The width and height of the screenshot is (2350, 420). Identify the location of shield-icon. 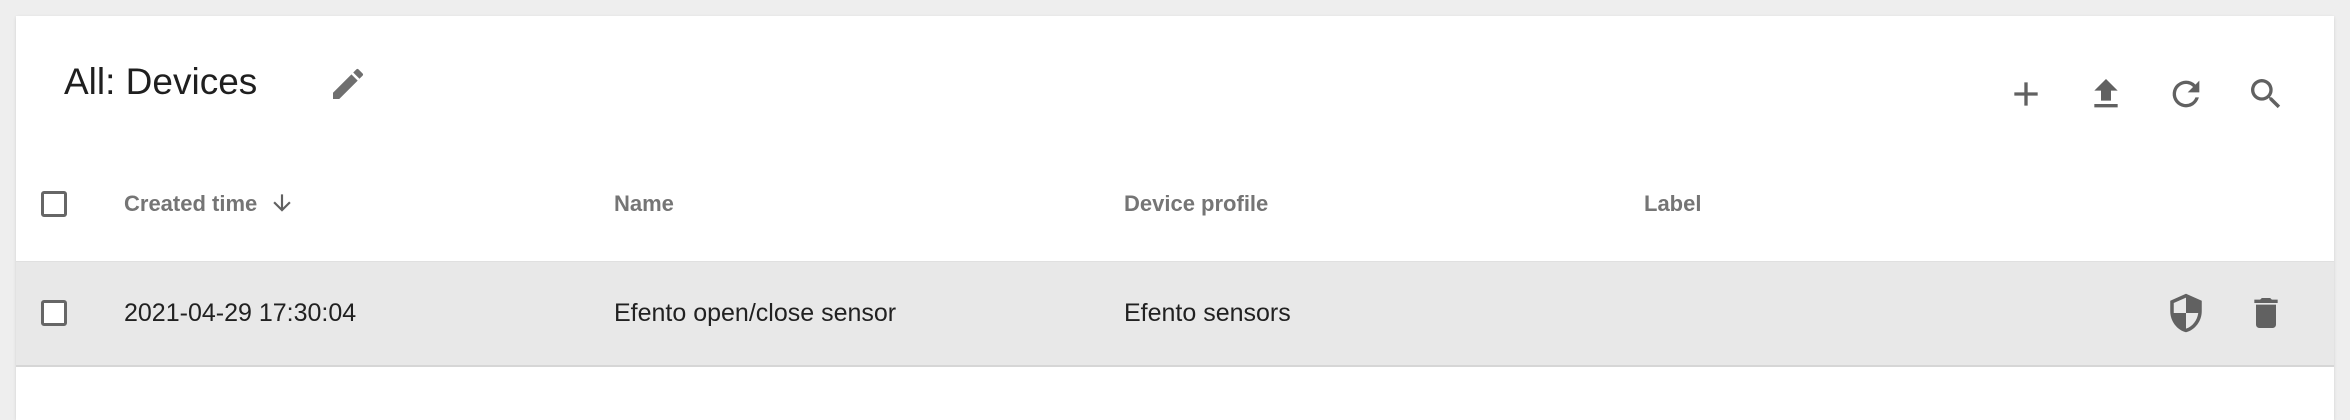
(2186, 313).